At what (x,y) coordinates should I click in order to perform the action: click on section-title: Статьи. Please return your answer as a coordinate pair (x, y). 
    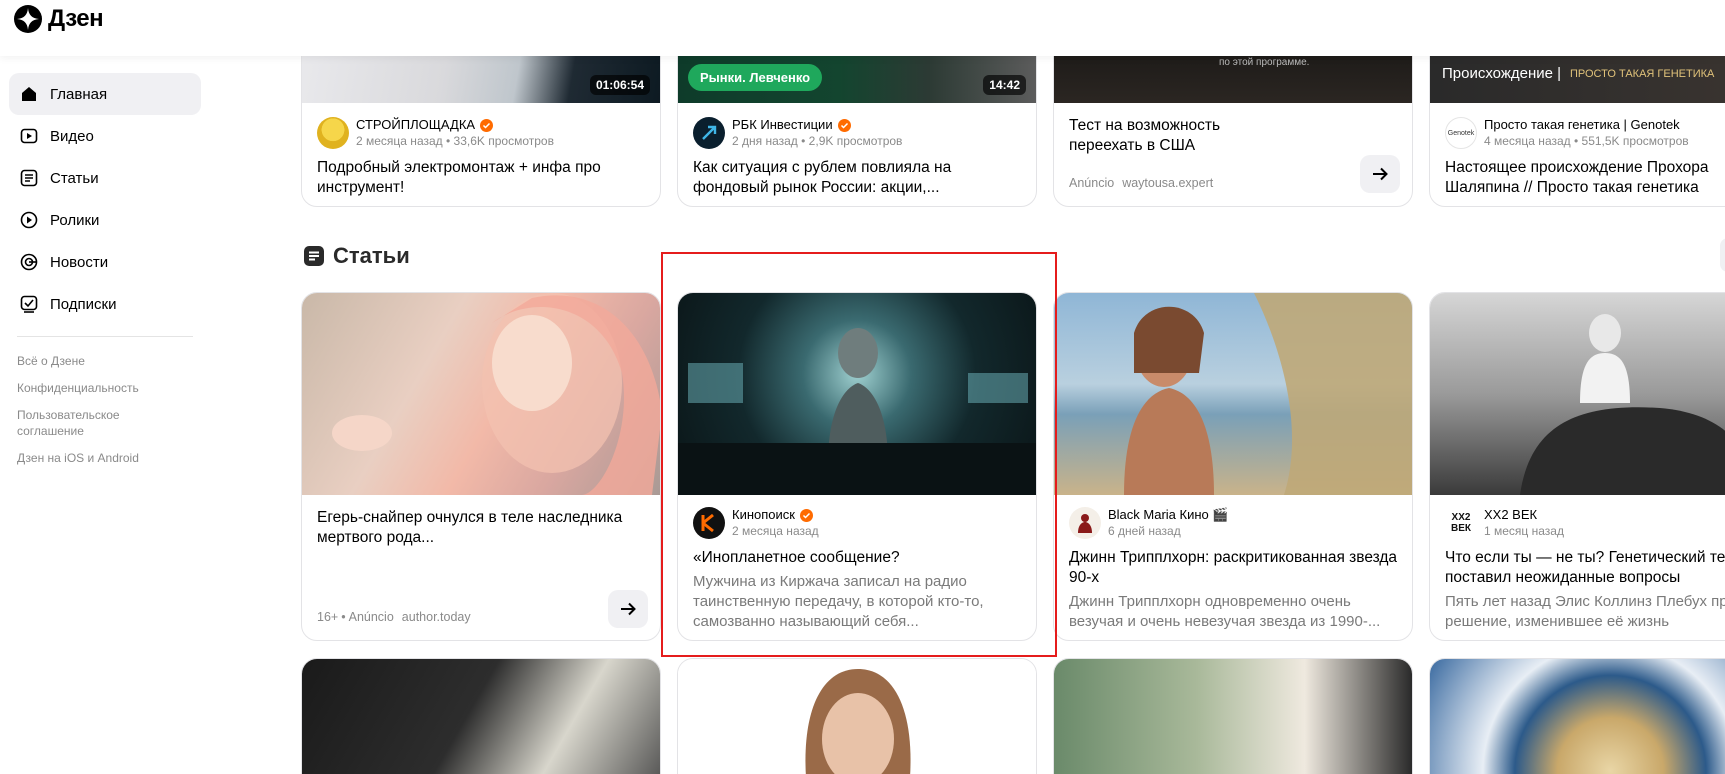
    Looking at the image, I should click on (371, 255).